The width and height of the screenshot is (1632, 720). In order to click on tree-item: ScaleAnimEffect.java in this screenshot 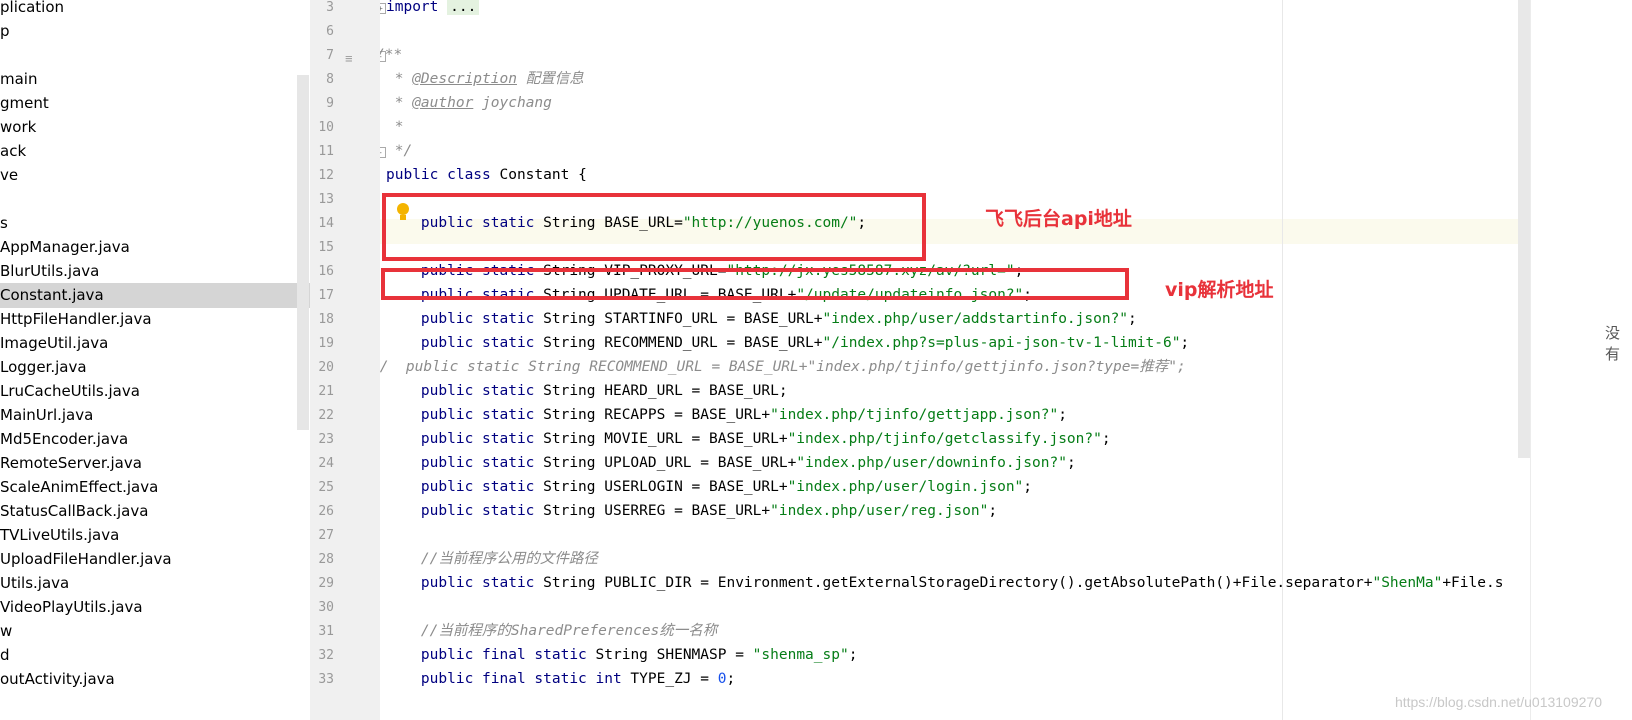, I will do `click(155, 487)`.